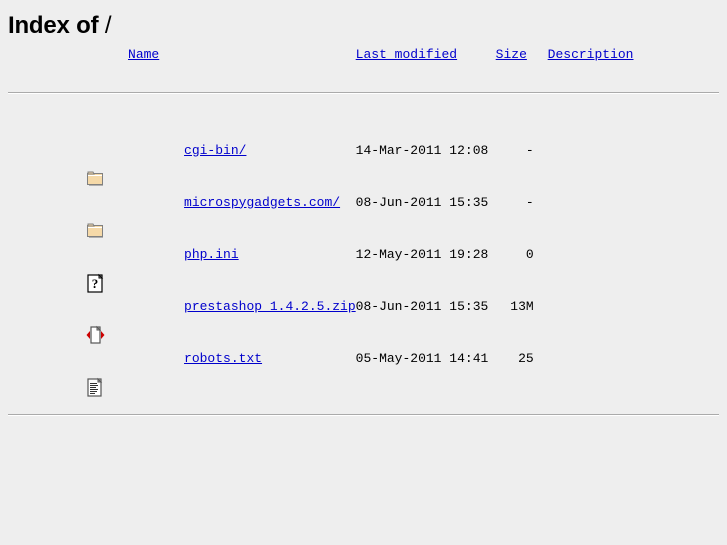 The height and width of the screenshot is (545, 727). Describe the element at coordinates (215, 150) in the screenshot. I see `file-link: cgi-bin/` at that location.